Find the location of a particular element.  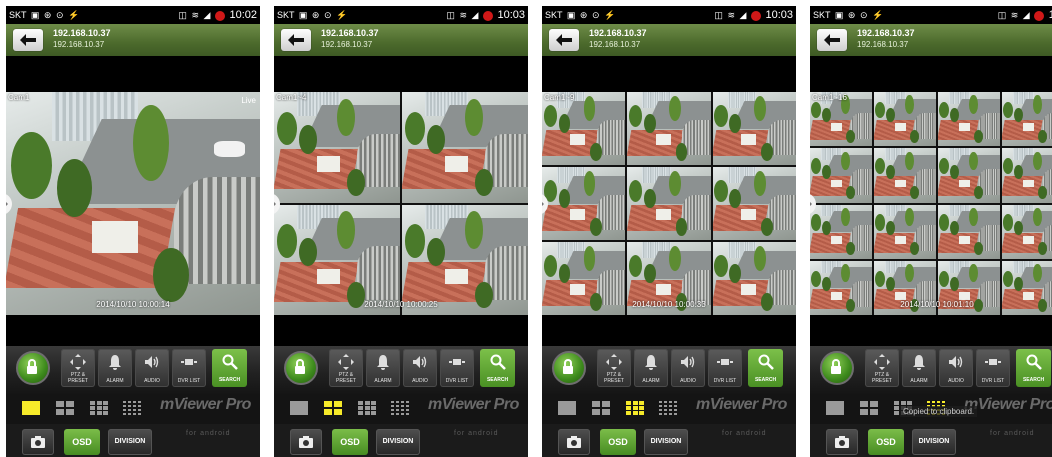

mute-icon: ◫ is located at coordinates (450, 15).